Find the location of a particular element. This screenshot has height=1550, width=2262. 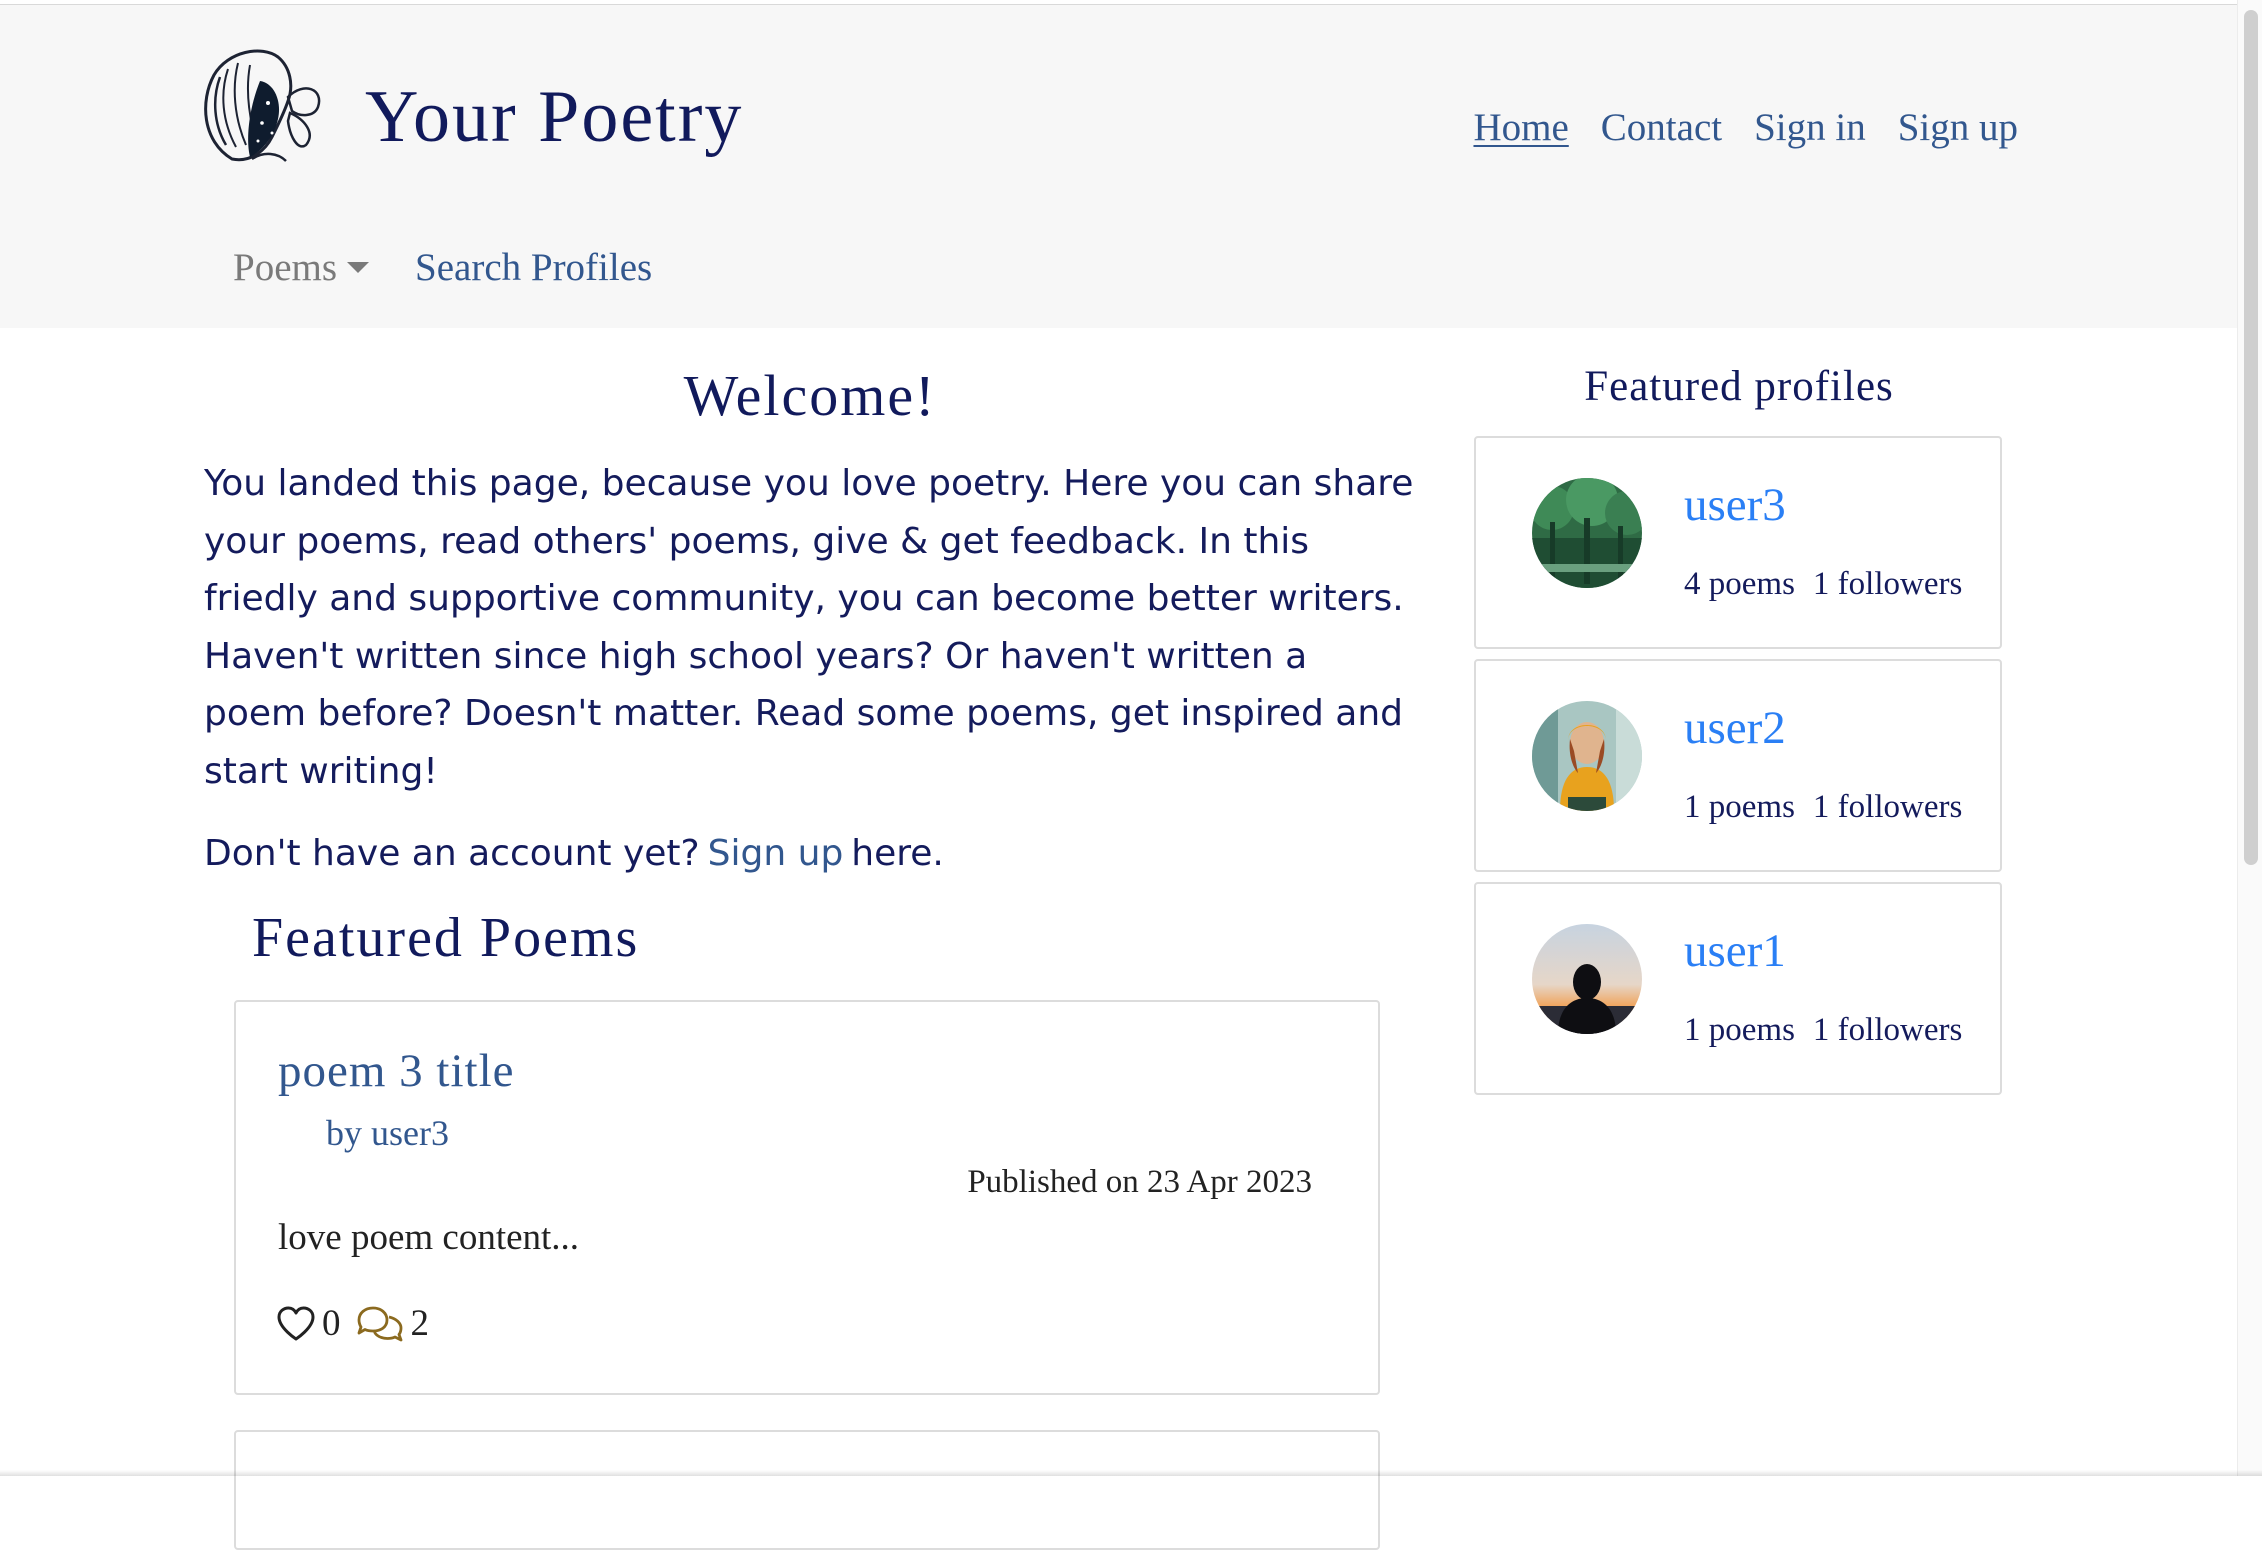

page-scrollbar is located at coordinates (2249, 738).